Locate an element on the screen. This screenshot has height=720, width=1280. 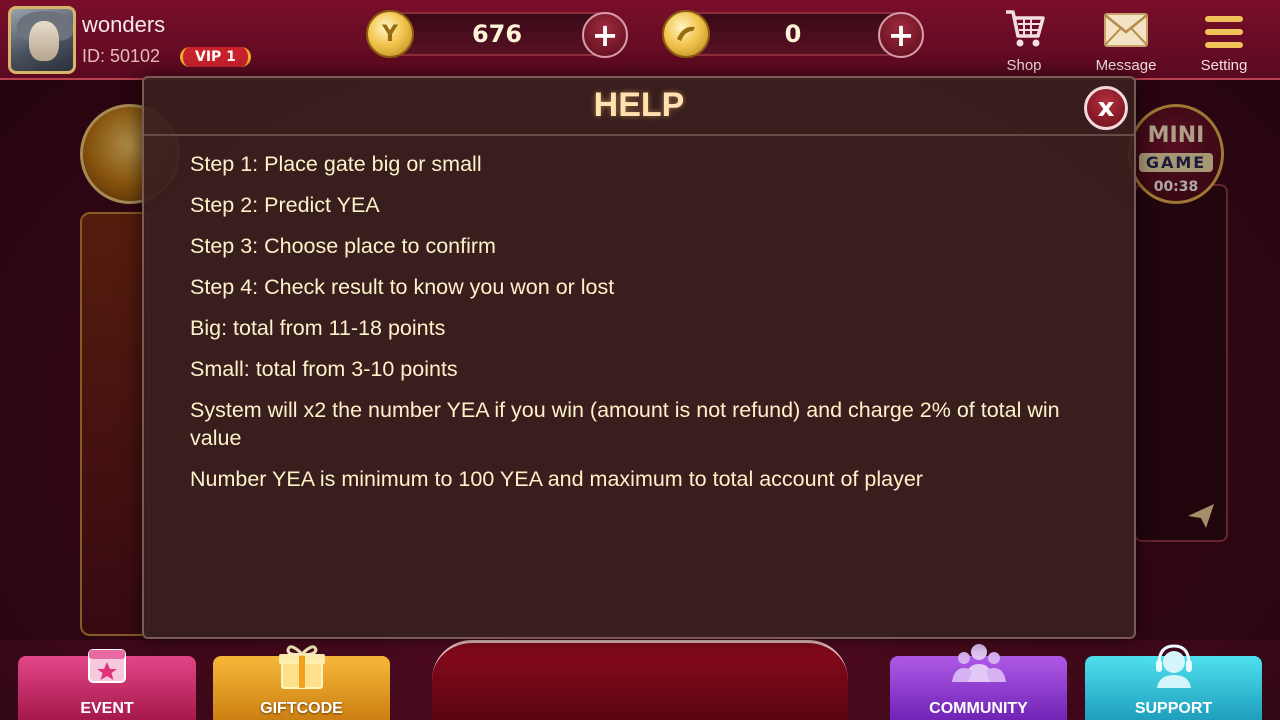
add-gold-button: + is located at coordinates (901, 35).